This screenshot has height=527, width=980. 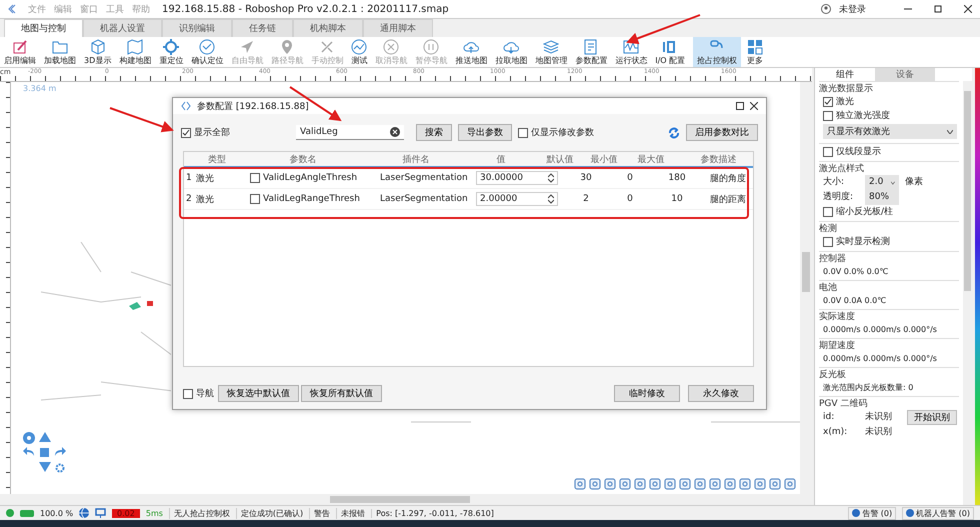 I want to click on alert-button: 机器人告警 (0), so click(x=938, y=513).